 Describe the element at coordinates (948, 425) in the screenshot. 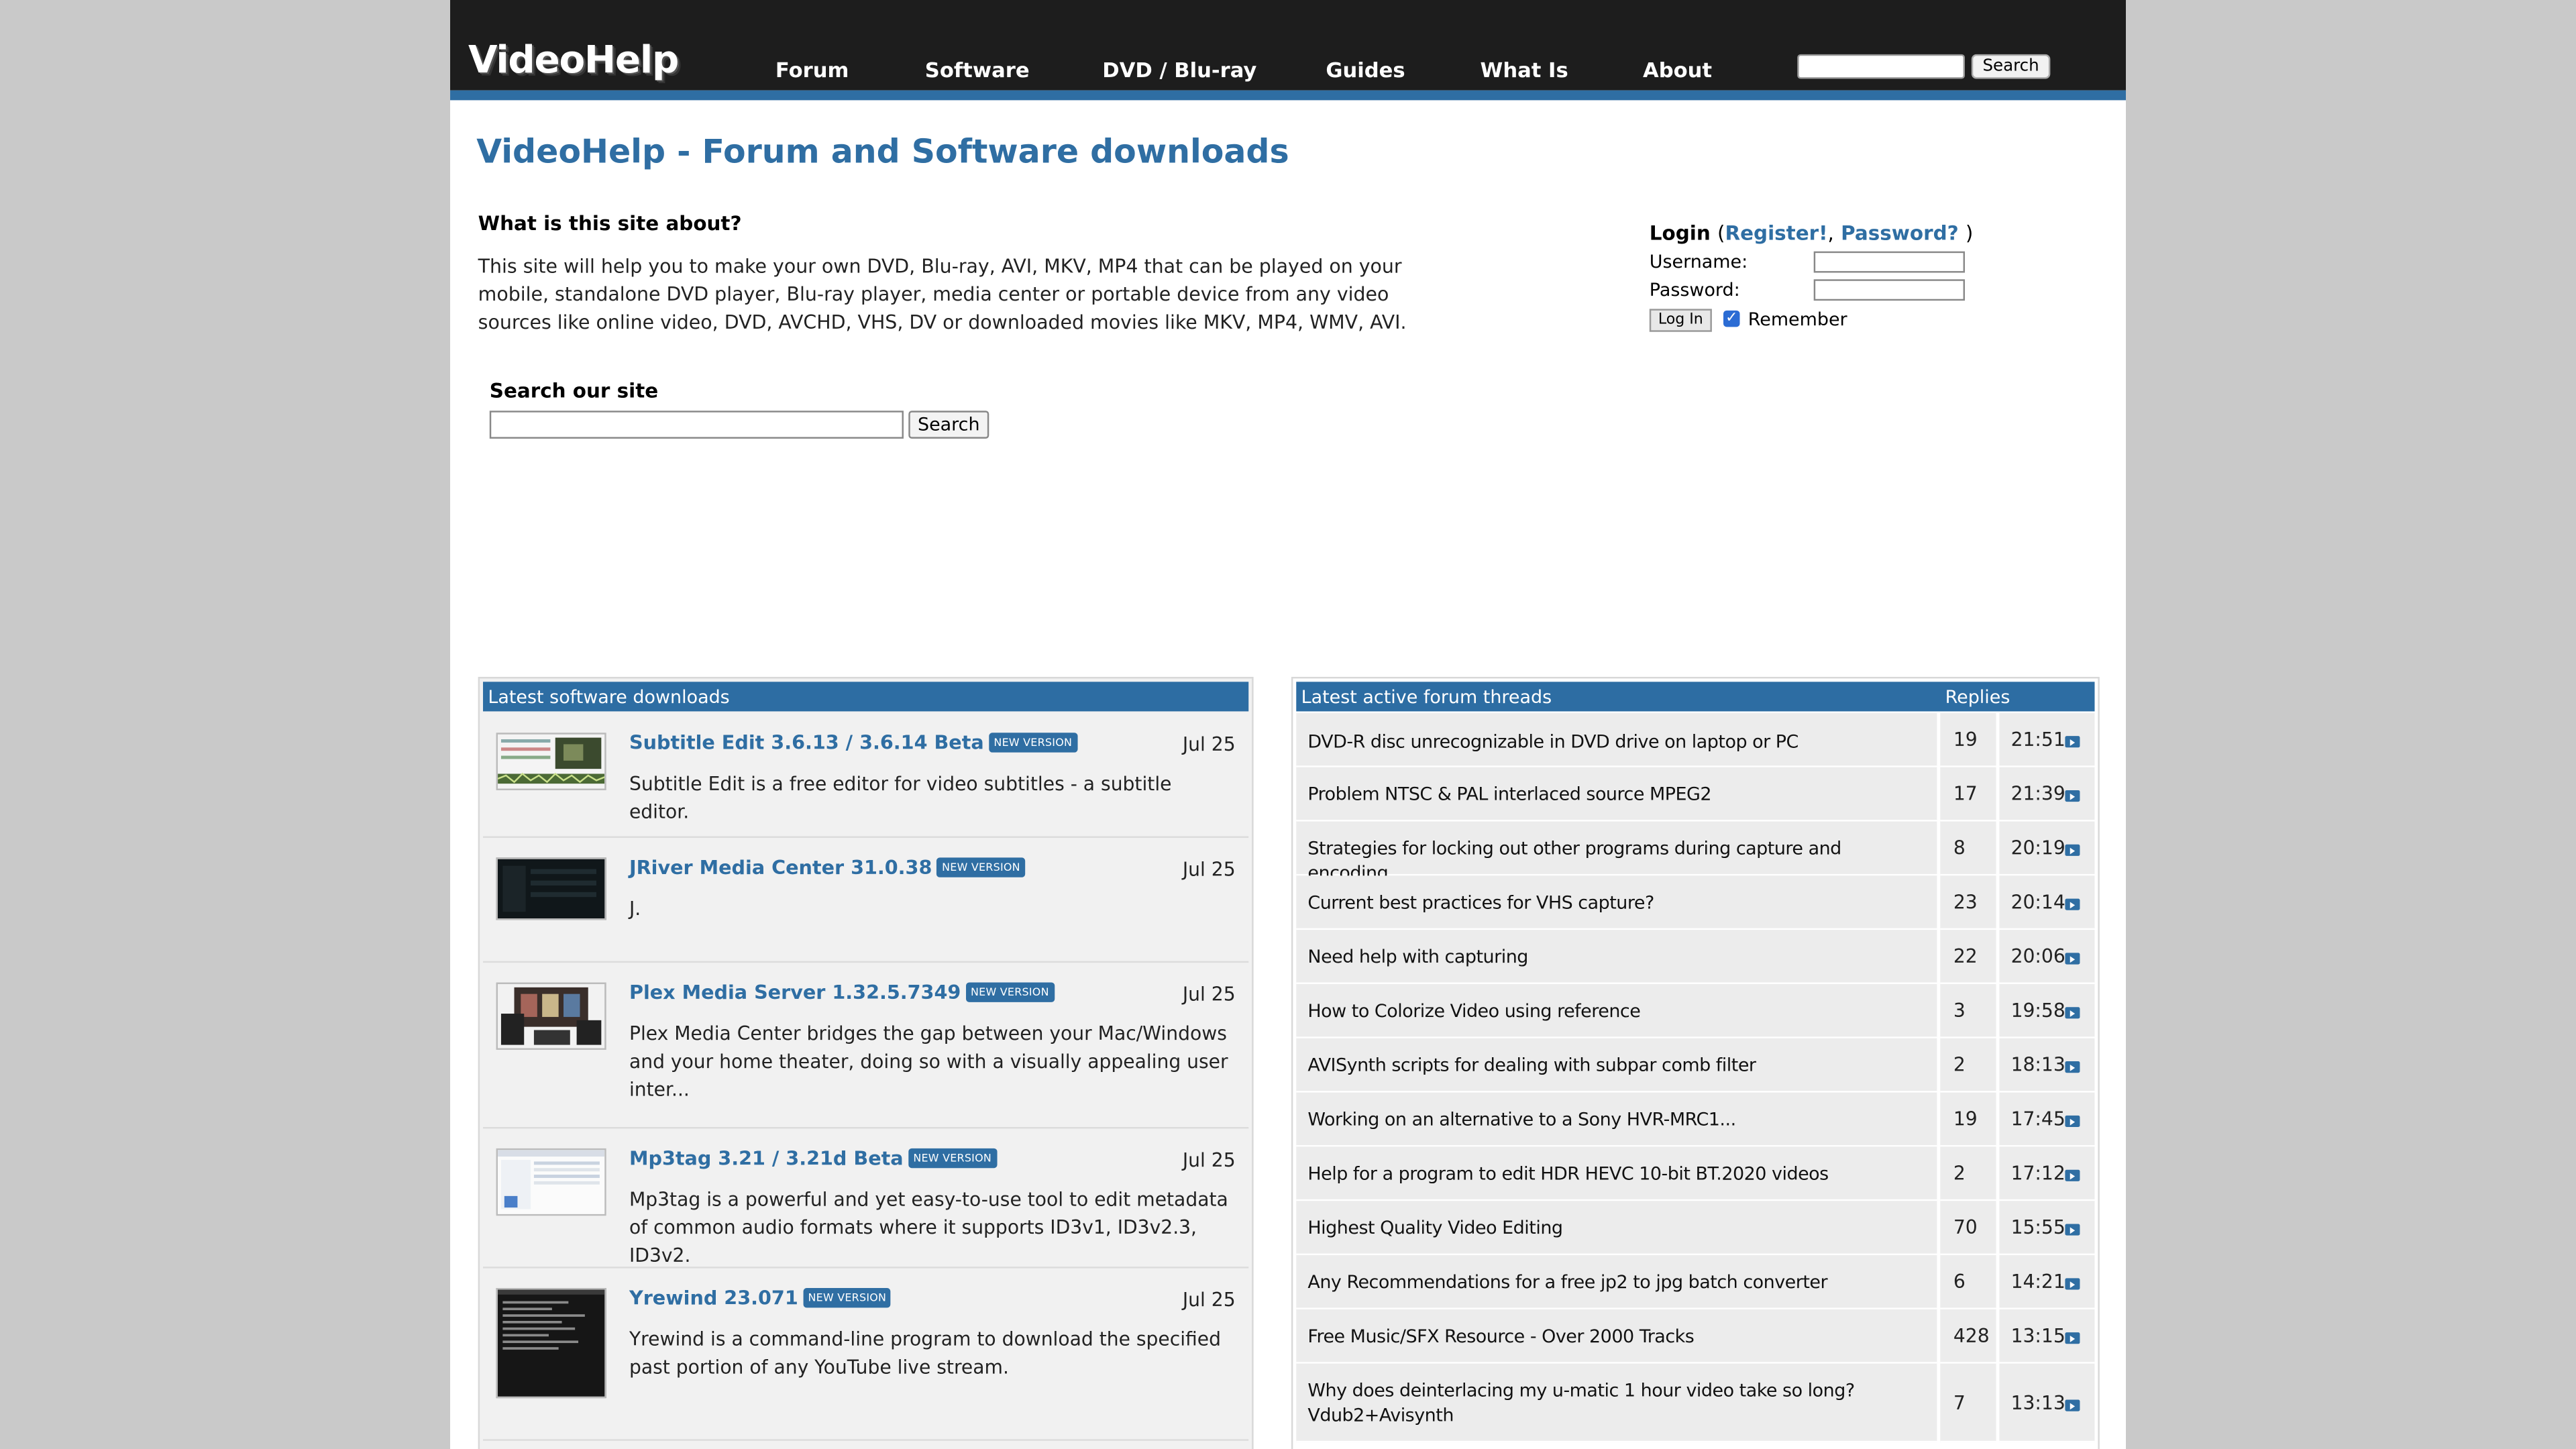

I see `site-search-button: Search` at that location.